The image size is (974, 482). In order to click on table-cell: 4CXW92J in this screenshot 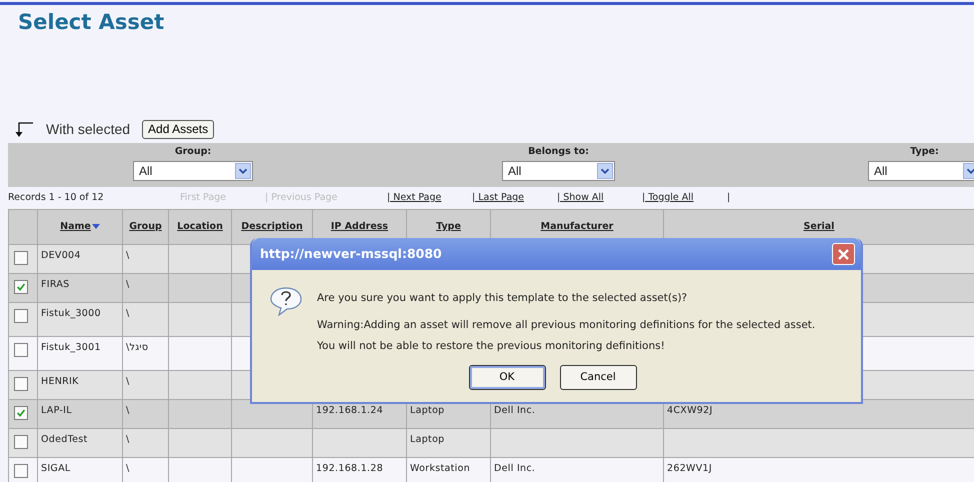, I will do `click(690, 410)`.